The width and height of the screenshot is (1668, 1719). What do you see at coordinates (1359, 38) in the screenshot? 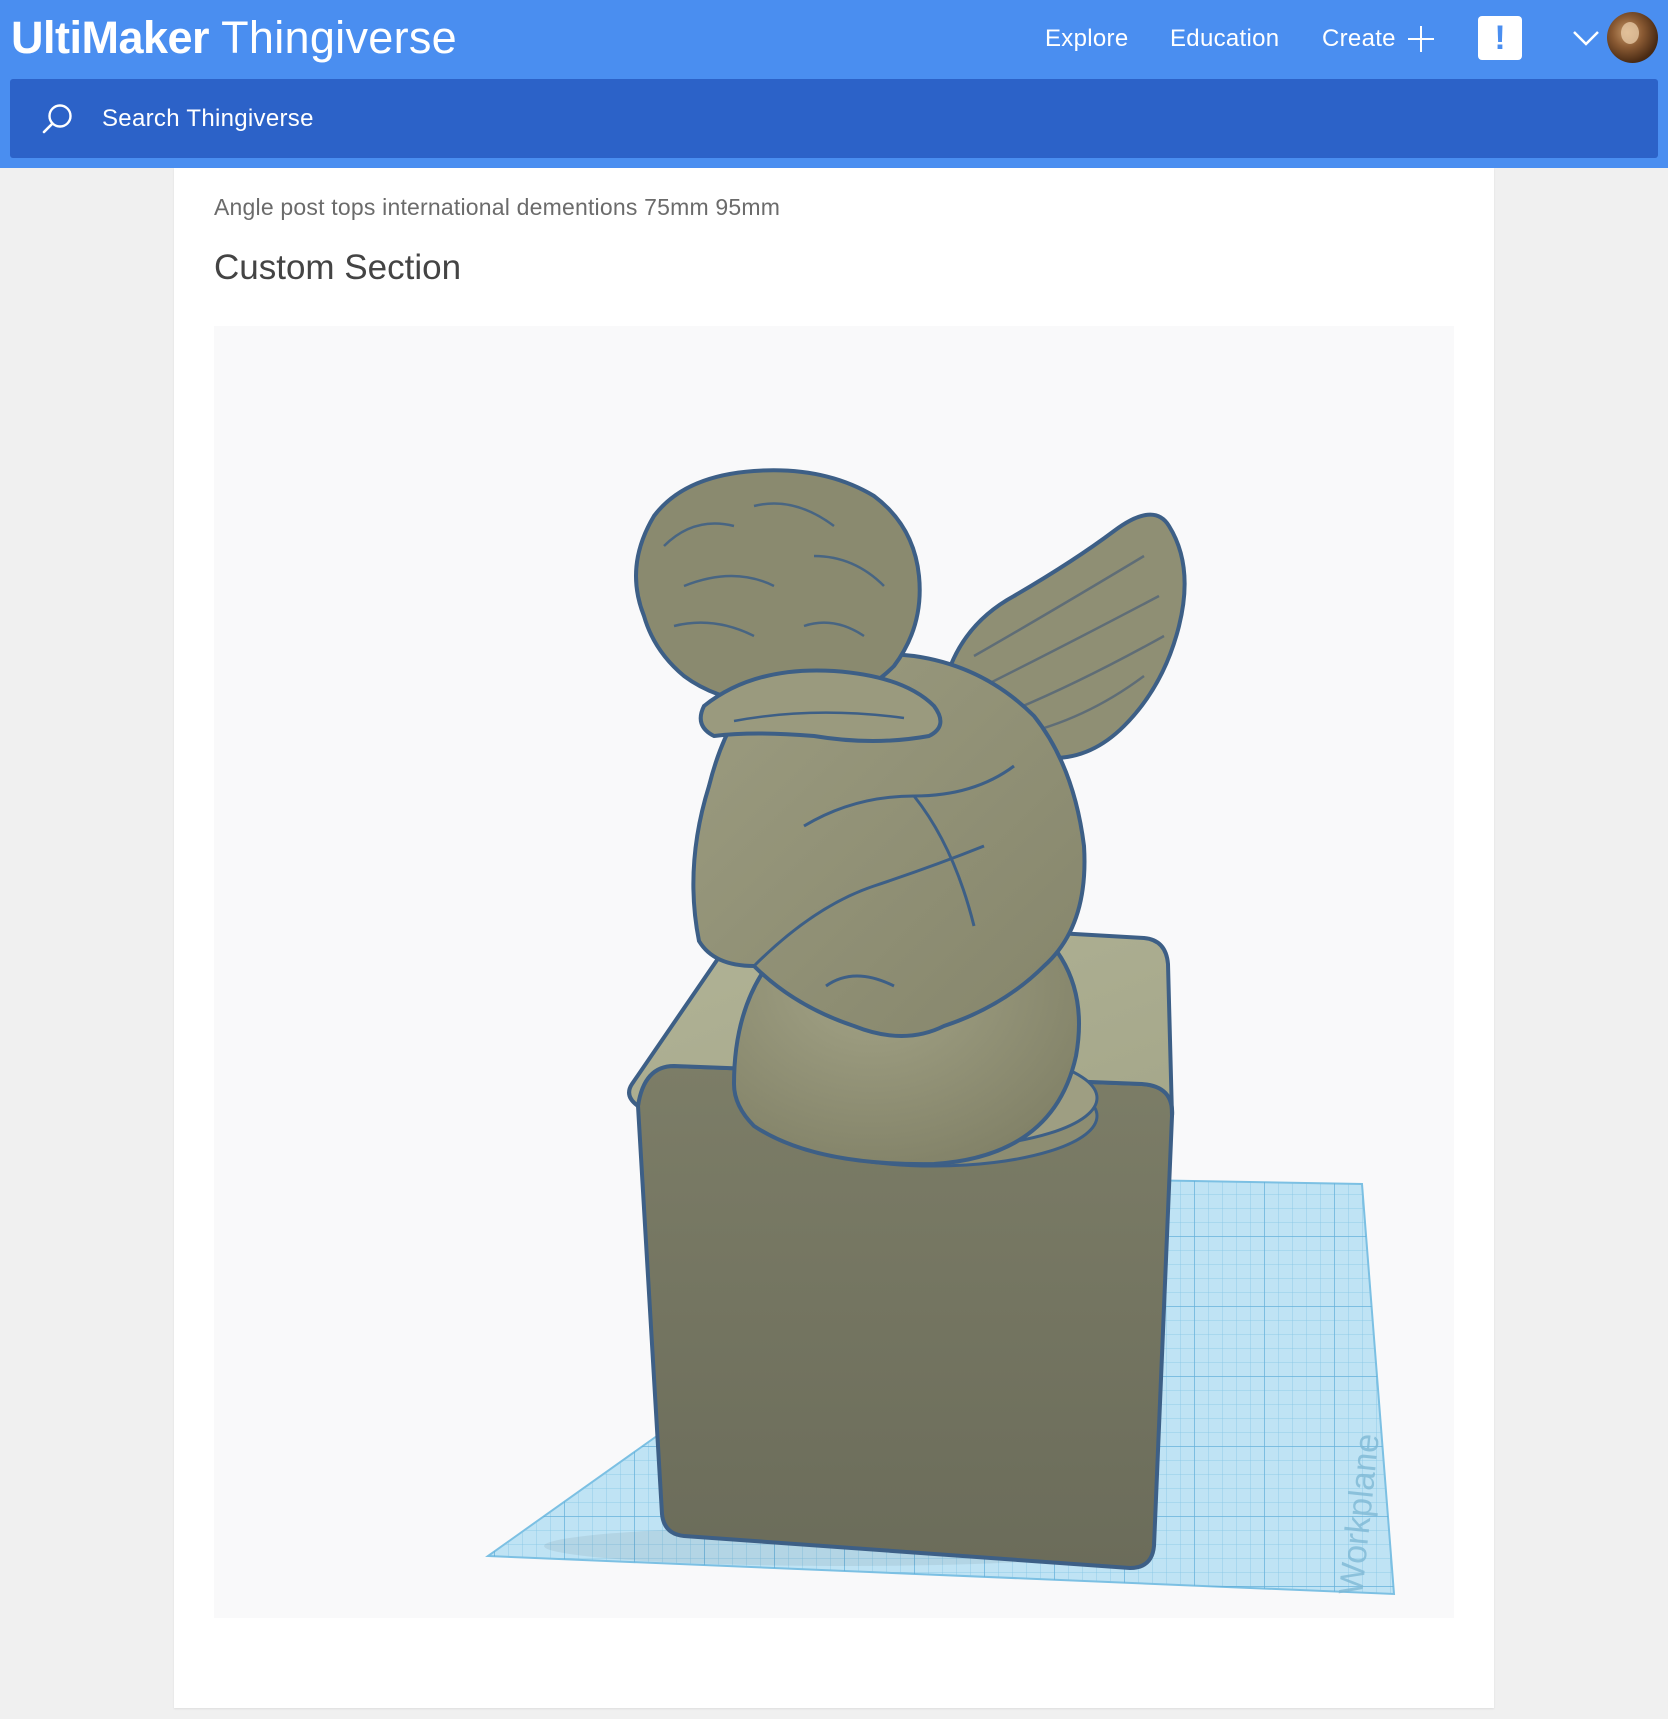
I see `nav-create-label: Create` at bounding box center [1359, 38].